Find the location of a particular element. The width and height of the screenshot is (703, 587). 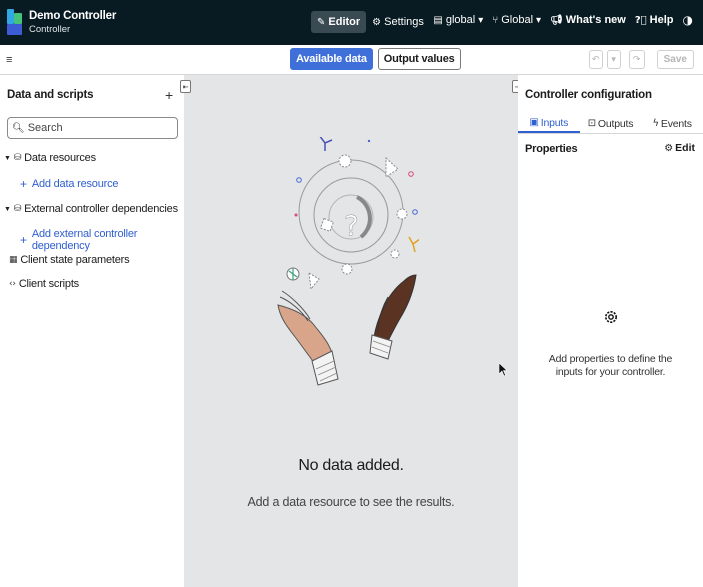

link-label: Add external controller dependency is located at coordinates (84, 240).